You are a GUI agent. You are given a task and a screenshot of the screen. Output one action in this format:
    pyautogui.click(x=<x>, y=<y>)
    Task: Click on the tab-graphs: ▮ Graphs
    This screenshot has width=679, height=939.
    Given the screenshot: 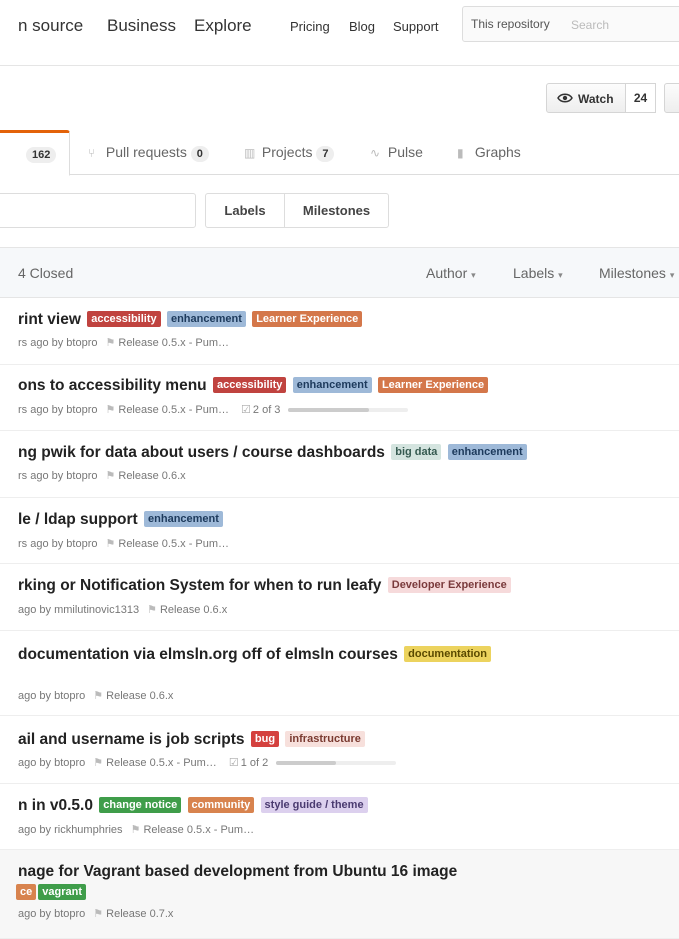 What is the action you would take?
    pyautogui.click(x=489, y=152)
    